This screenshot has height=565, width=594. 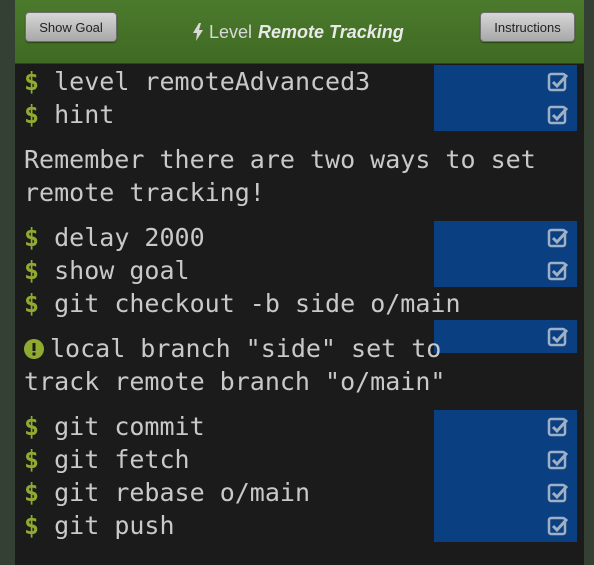 What do you see at coordinates (299, 525) in the screenshot?
I see `command-line: $ git push` at bounding box center [299, 525].